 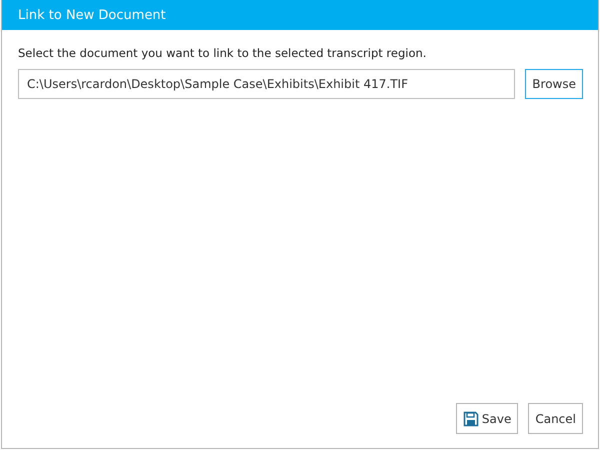 What do you see at coordinates (223, 53) in the screenshot?
I see `instruction-text: Select the document you want to link to the selected transcript region.` at bounding box center [223, 53].